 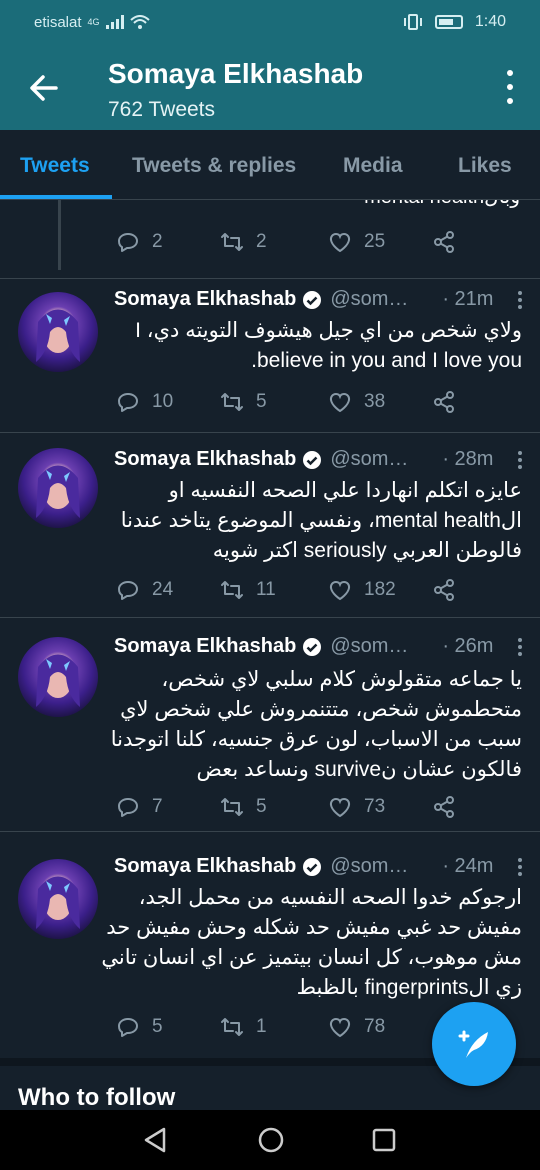 What do you see at coordinates (485, 166) in the screenshot?
I see `tab-likes: Likes` at bounding box center [485, 166].